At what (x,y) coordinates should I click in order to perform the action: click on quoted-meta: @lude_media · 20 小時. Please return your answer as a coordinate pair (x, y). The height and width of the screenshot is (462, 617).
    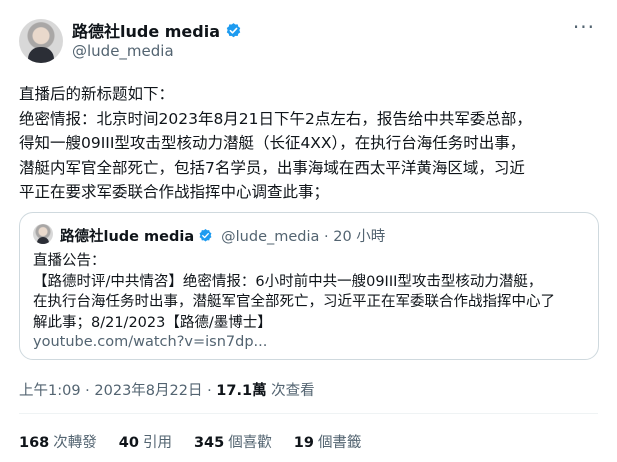
    Looking at the image, I should click on (303, 237).